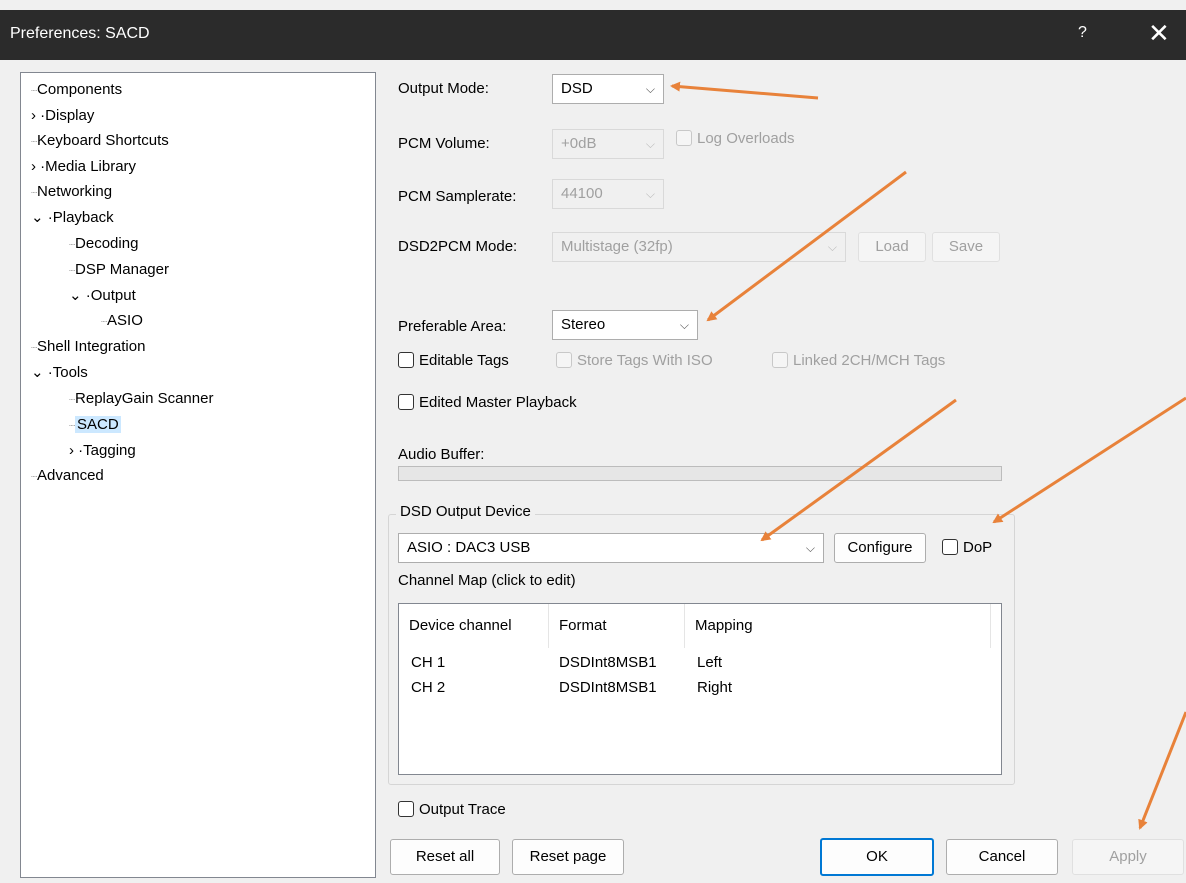 This screenshot has height=883, width=1186. Describe the element at coordinates (119, 270) in the screenshot. I see `tree-item-dsp-manager: ┈DSP Manager` at that location.